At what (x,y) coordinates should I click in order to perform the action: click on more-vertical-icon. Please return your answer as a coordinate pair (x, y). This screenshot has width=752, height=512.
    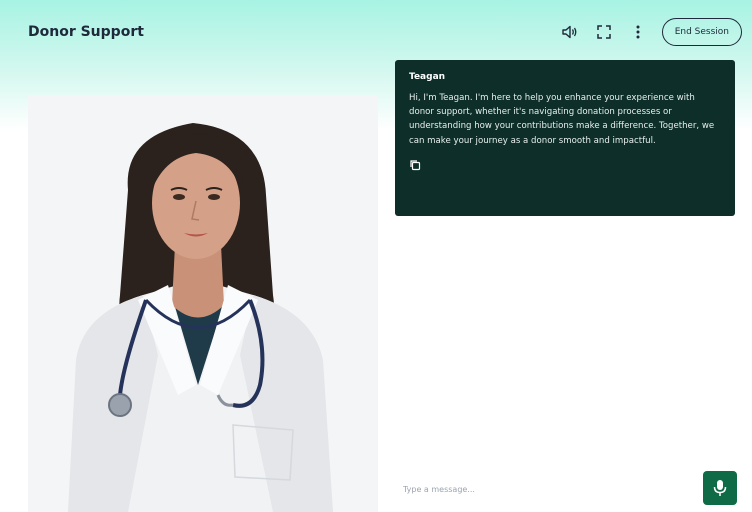
    Looking at the image, I should click on (638, 32).